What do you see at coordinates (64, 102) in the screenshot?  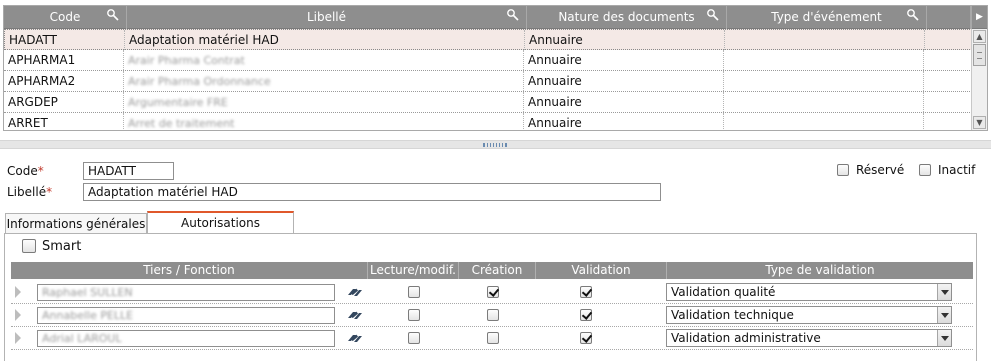 I see `cell-code: ARGDEP` at bounding box center [64, 102].